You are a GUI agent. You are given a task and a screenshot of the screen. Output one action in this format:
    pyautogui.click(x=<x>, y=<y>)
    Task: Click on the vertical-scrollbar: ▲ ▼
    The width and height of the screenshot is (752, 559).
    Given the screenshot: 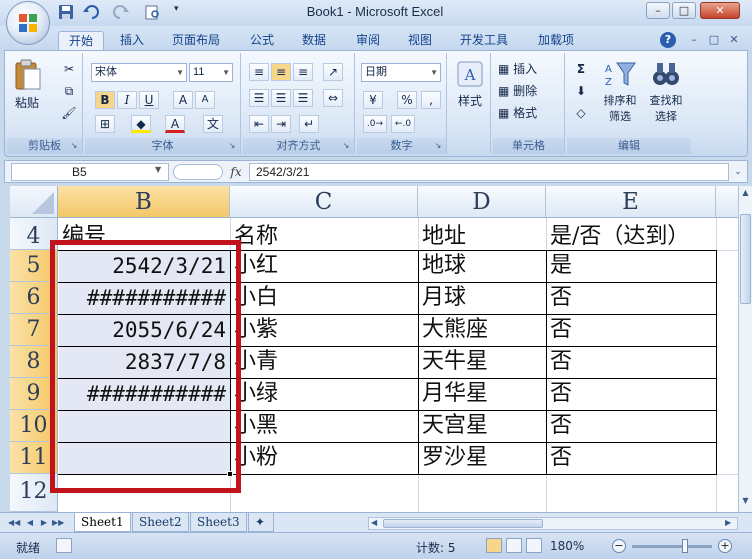 What is the action you would take?
    pyautogui.click(x=745, y=349)
    